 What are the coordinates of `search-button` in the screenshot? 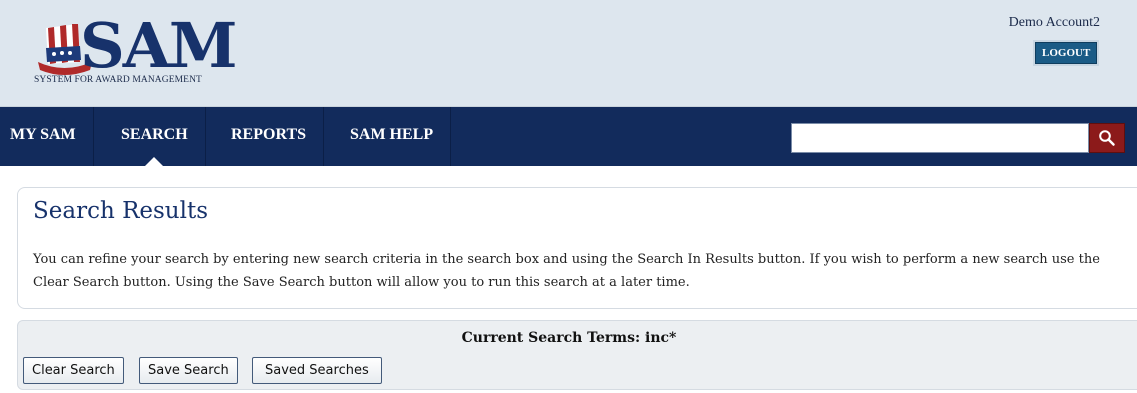 It's located at (1107, 138).